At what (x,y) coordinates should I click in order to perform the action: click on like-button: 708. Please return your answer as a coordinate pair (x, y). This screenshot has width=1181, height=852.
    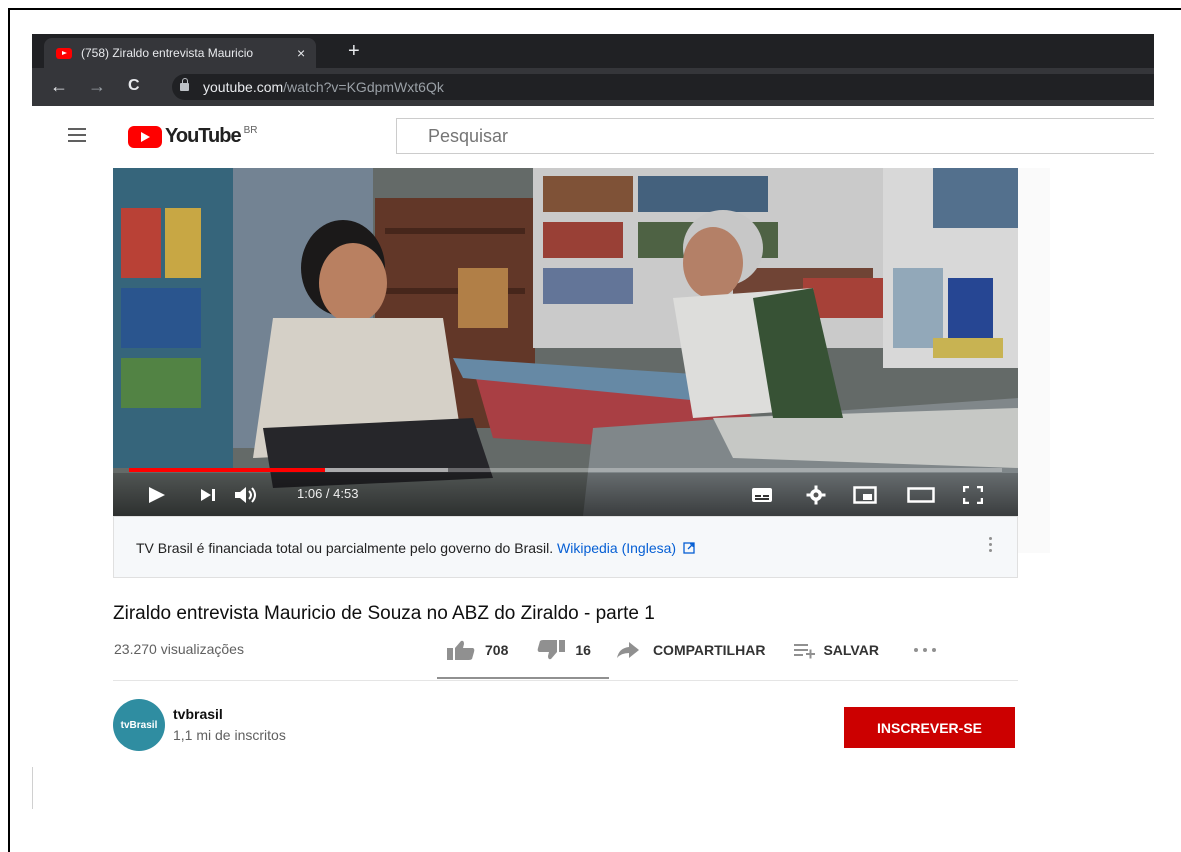
    Looking at the image, I should click on (477, 650).